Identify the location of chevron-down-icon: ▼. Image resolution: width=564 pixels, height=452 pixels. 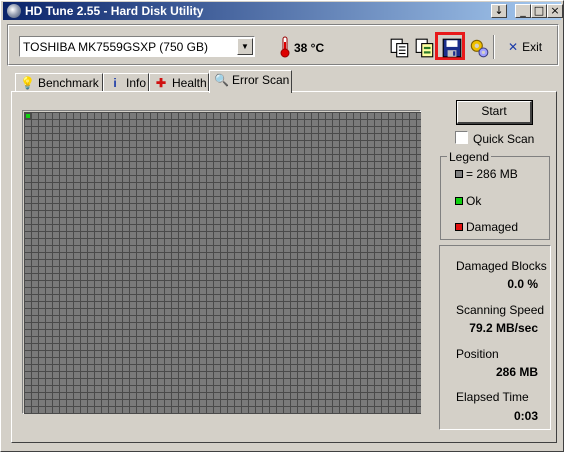
(245, 46).